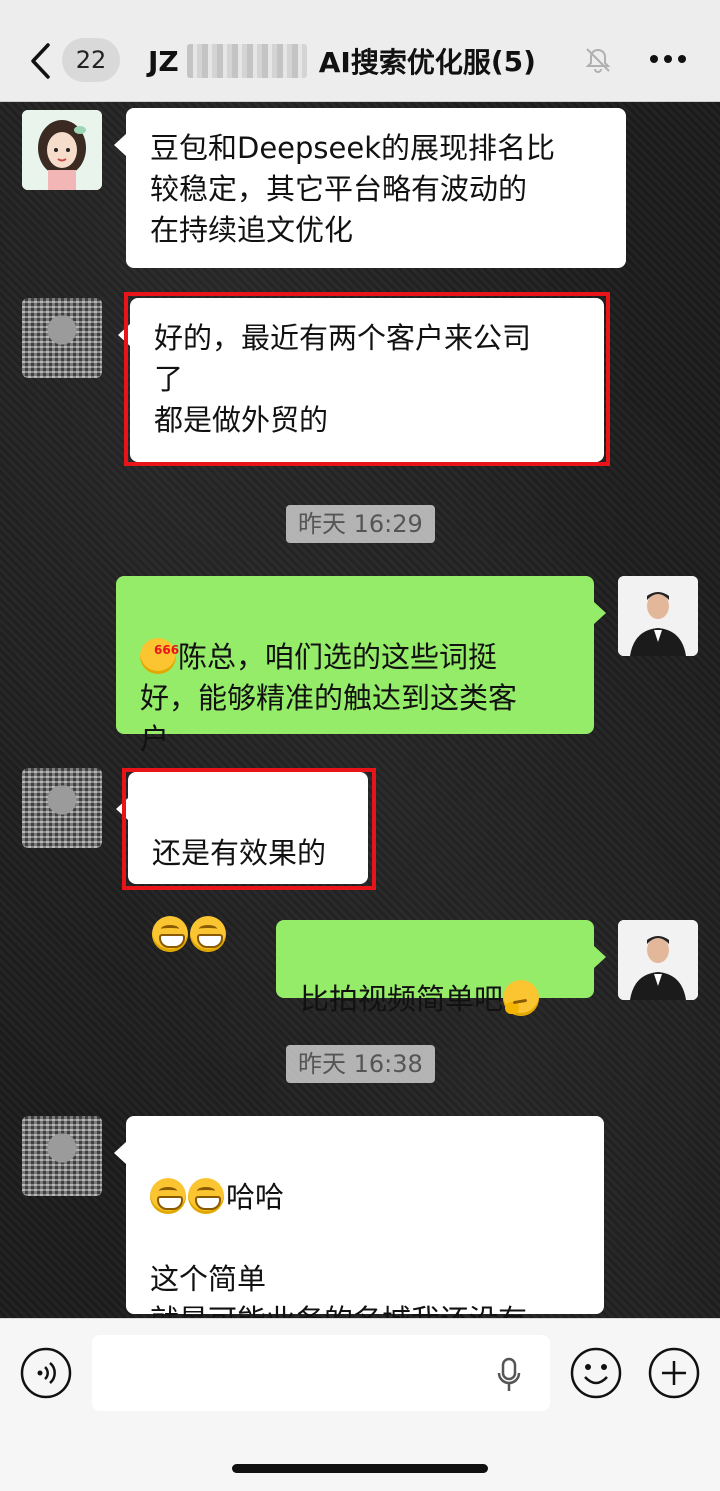  I want to click on message-text: 陈总，咱们选的这些词挺 好，能够精准的触达到这类客 户, so click(329, 698).